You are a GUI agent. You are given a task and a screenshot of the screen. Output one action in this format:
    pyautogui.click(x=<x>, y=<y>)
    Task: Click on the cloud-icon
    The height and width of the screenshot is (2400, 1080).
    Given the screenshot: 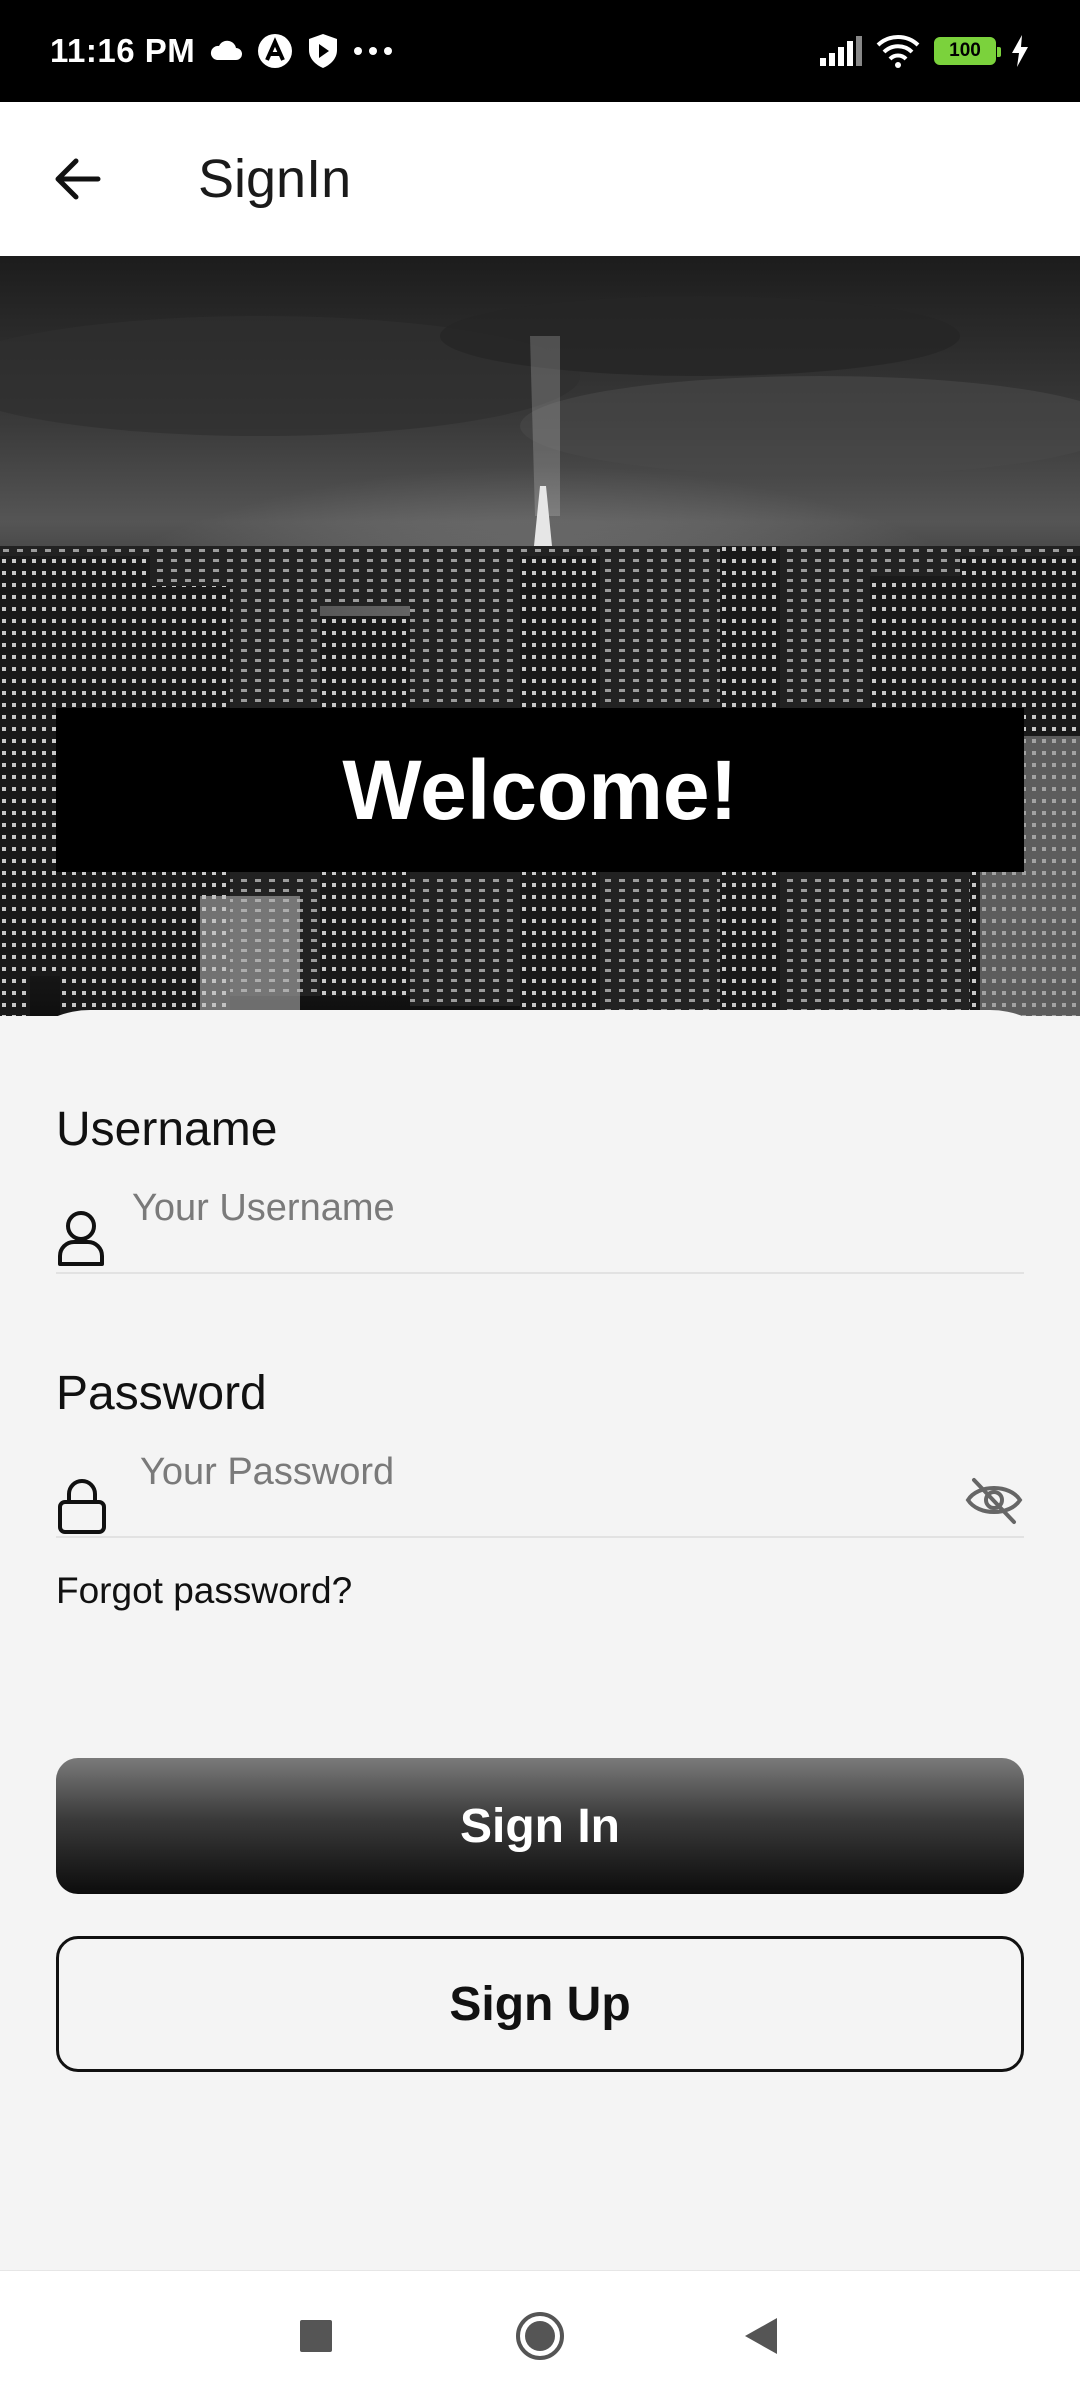 What is the action you would take?
    pyautogui.click(x=226, y=51)
    